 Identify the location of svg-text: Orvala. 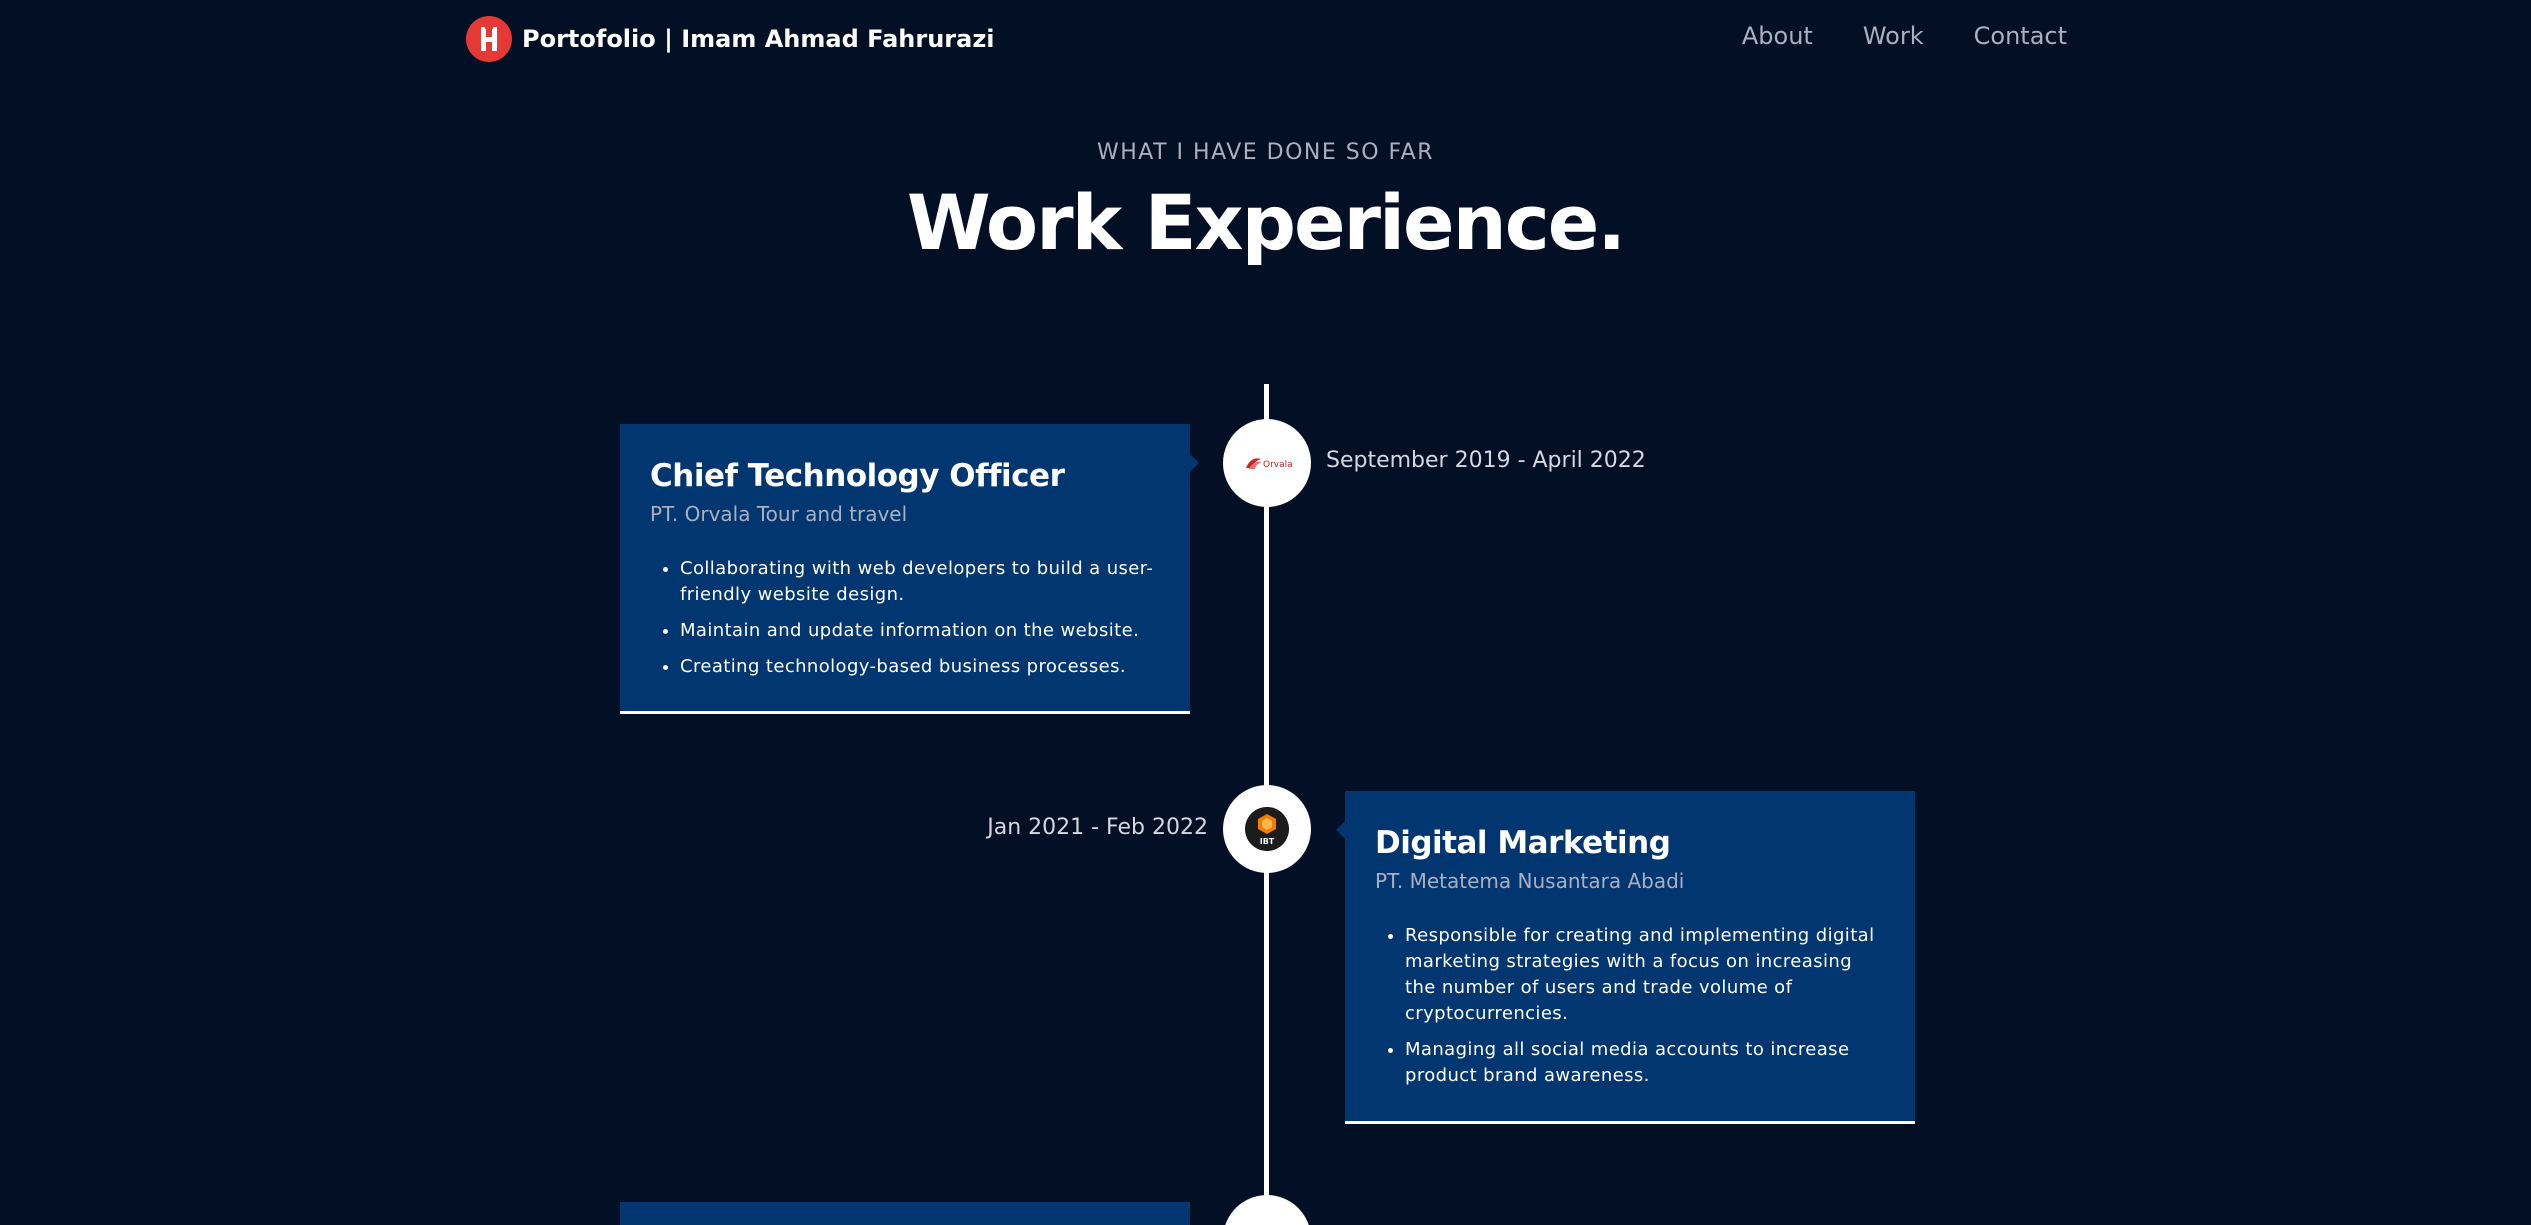
(1277, 465).